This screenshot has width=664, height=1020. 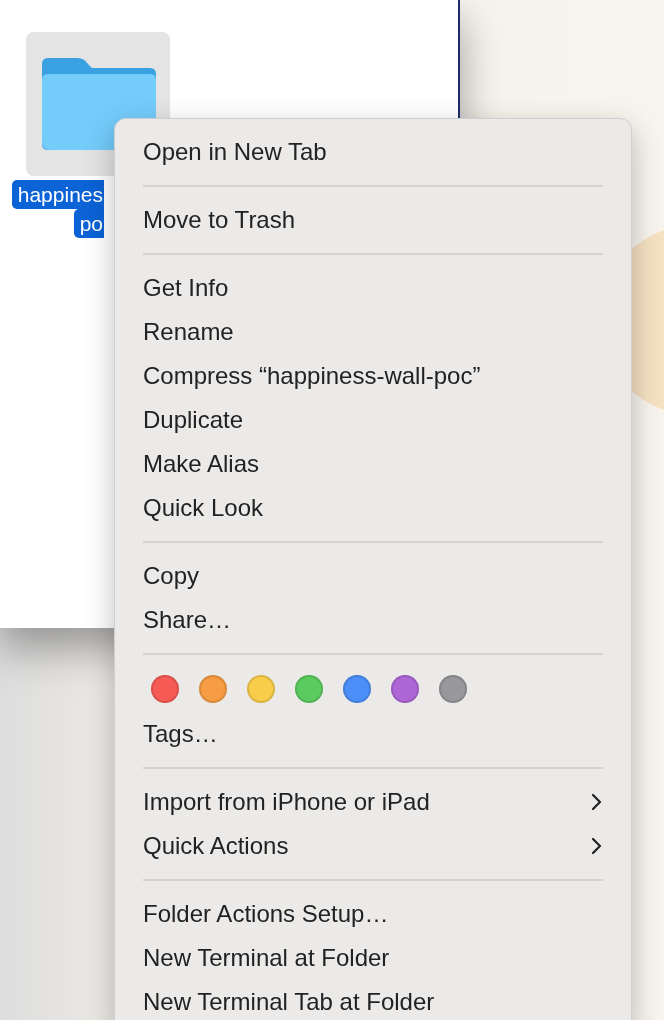 What do you see at coordinates (373, 846) in the screenshot?
I see `submenu-item: Quick Actions` at bounding box center [373, 846].